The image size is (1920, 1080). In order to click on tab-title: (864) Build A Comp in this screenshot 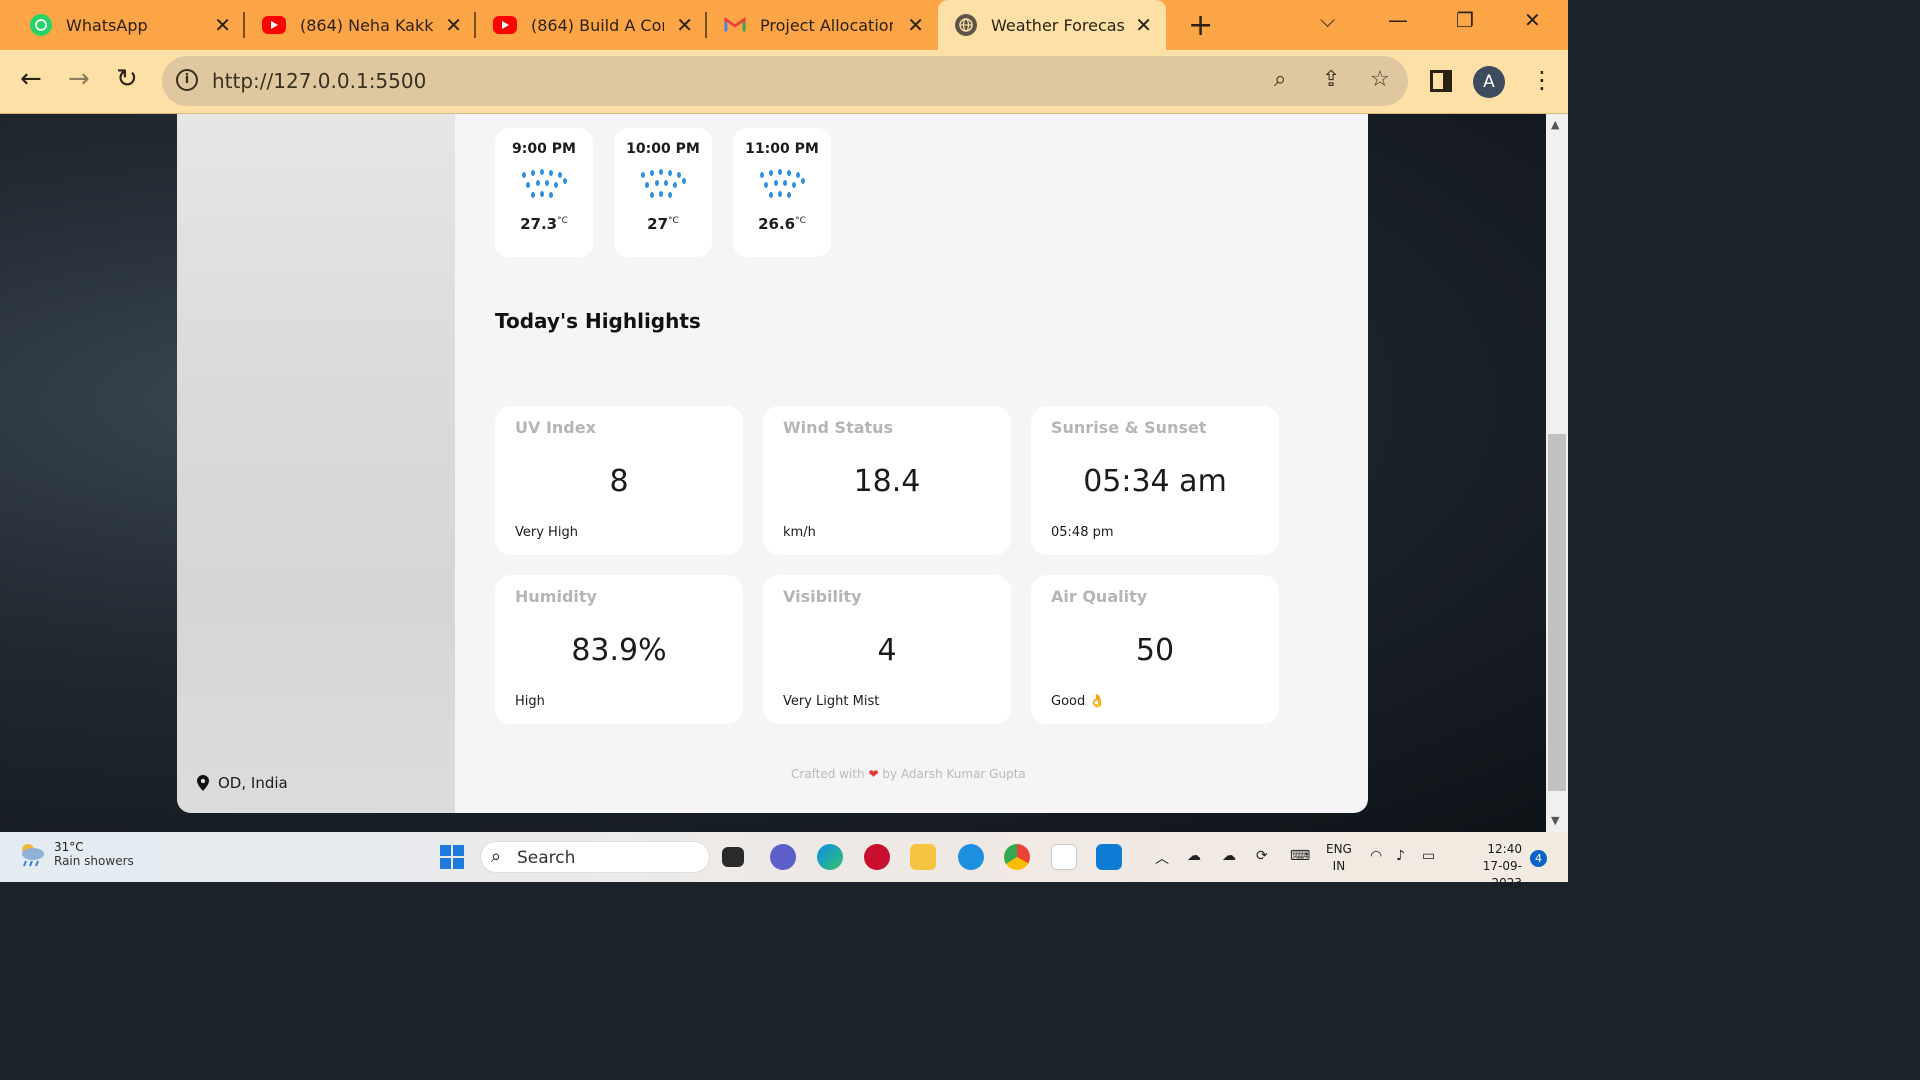, I will do `click(597, 25)`.